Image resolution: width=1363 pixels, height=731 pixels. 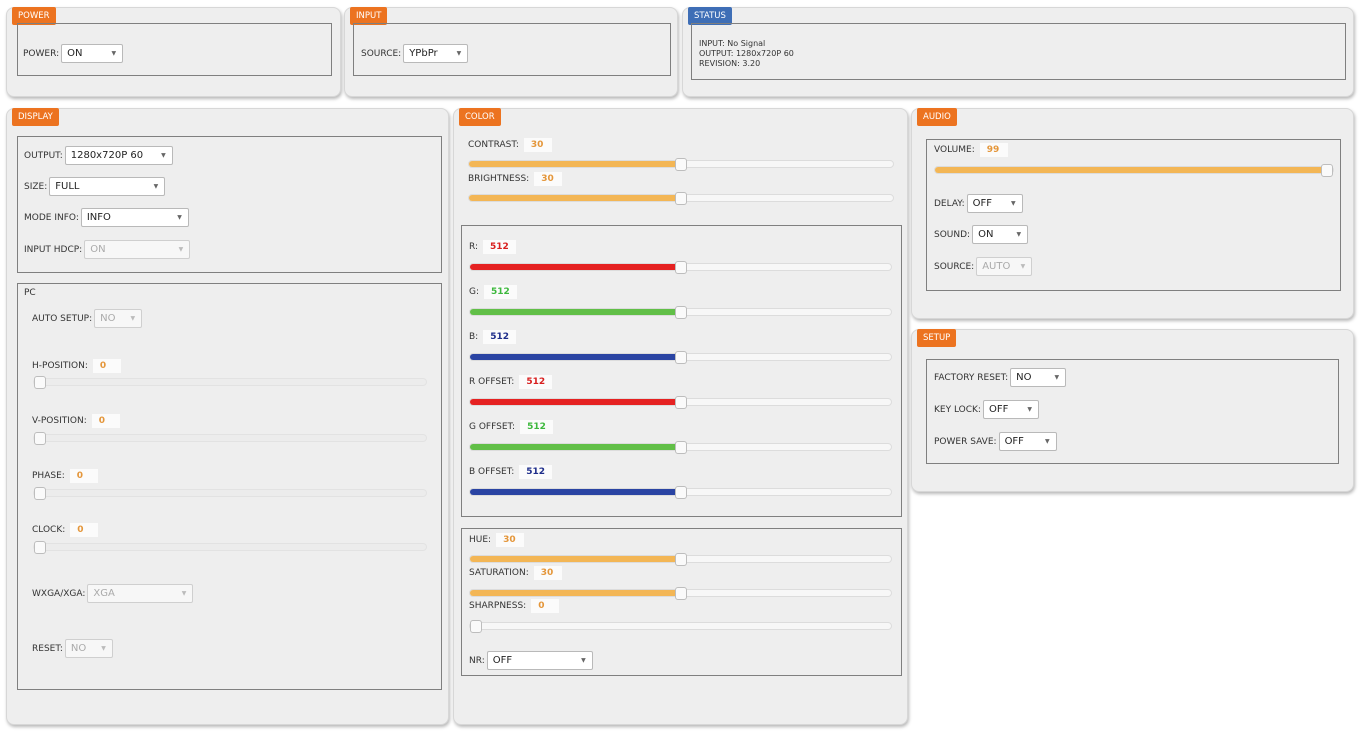 I want to click on factory-reset-select: NO ▼, so click(x=1038, y=377).